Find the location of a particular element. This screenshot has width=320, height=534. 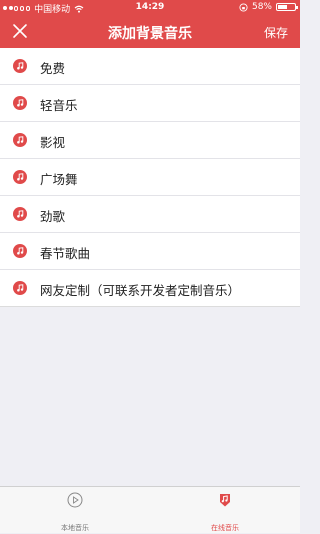

category-label: 轻音乐 is located at coordinates (59, 105).